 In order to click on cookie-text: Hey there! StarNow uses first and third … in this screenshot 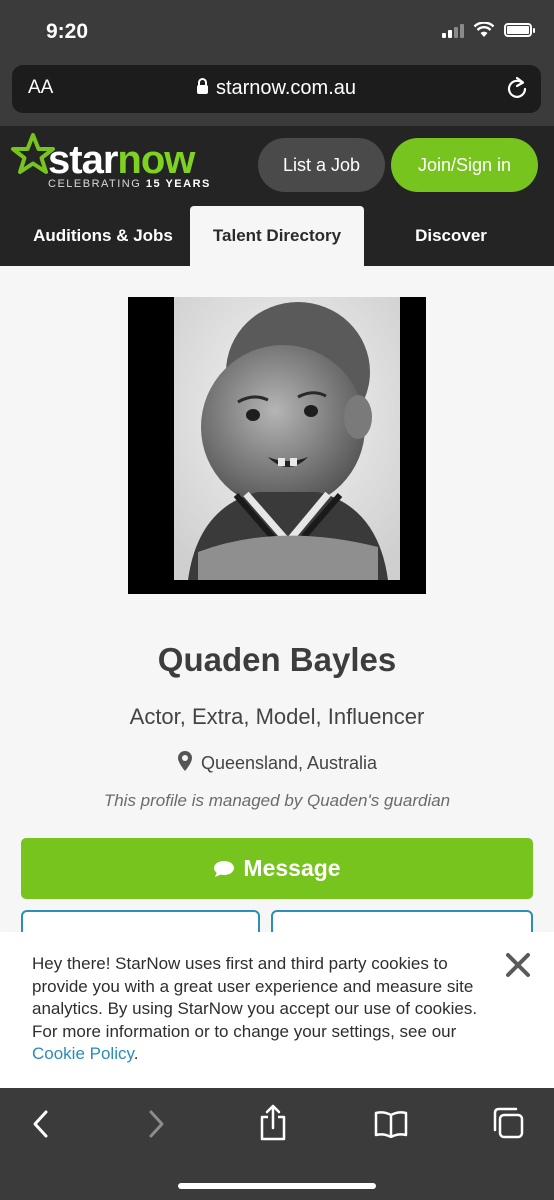, I will do `click(257, 1009)`.